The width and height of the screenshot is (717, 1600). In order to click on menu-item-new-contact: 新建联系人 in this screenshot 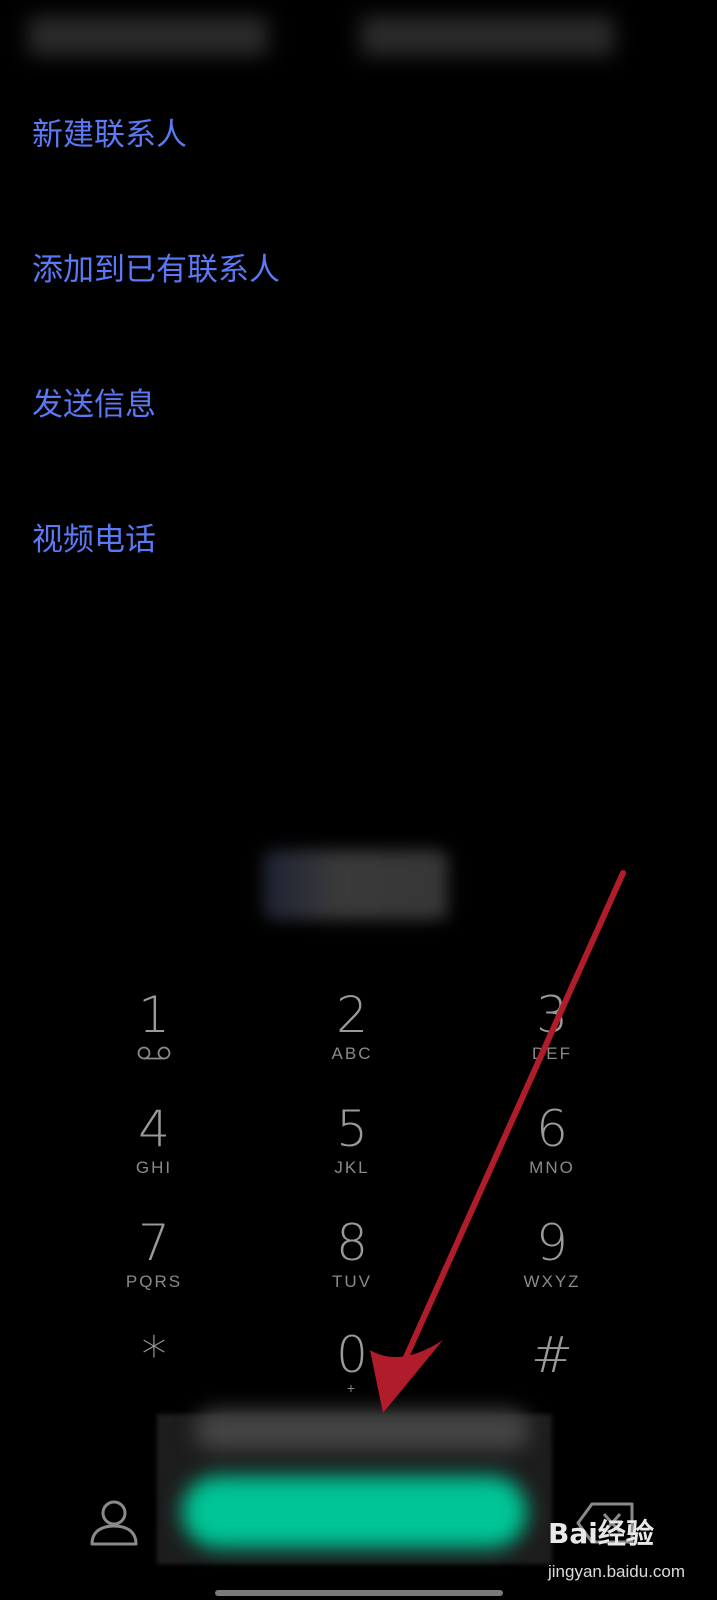, I will do `click(109, 135)`.